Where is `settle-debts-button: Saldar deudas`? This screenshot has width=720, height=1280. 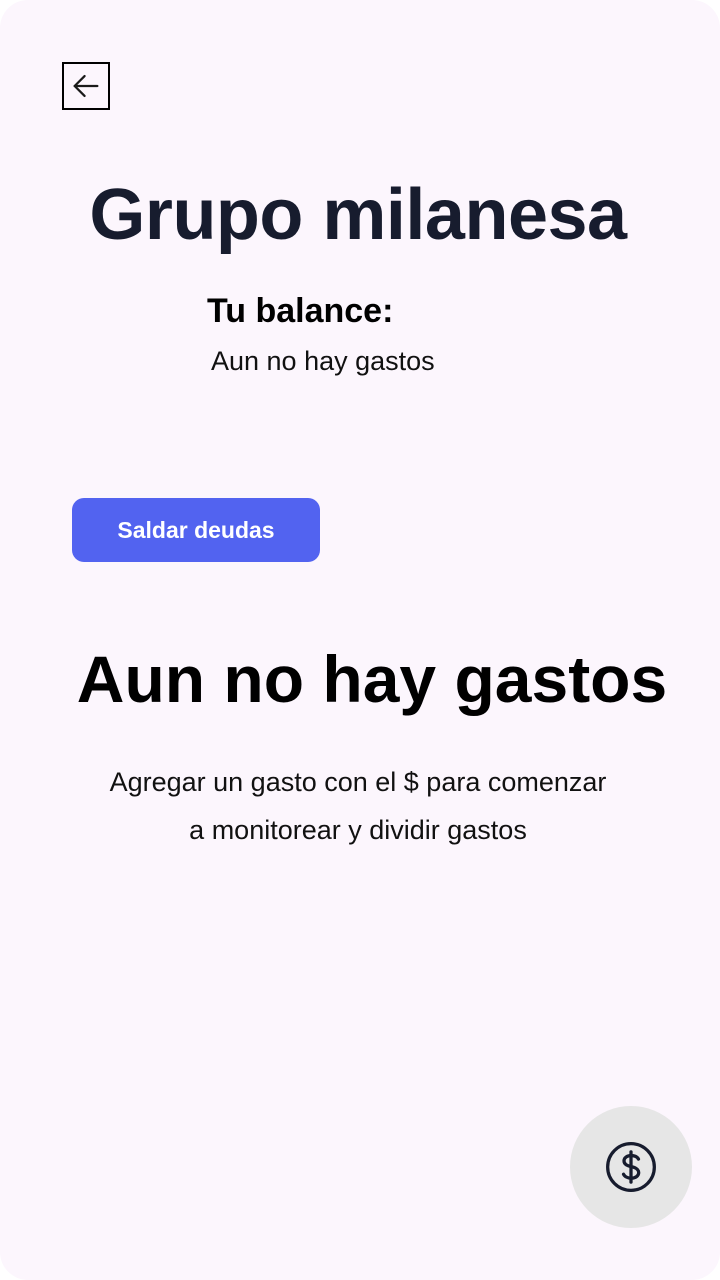 settle-debts-button: Saldar deudas is located at coordinates (196, 530).